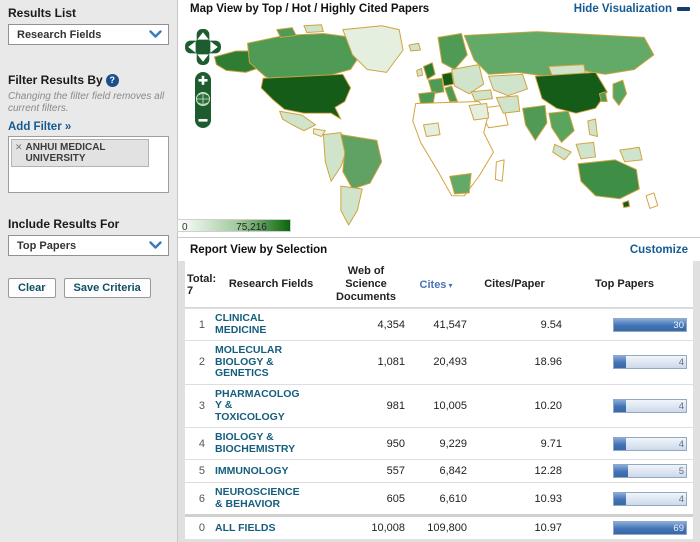 The width and height of the screenshot is (700, 542). What do you see at coordinates (112, 81) in the screenshot?
I see `help-icon: ?` at bounding box center [112, 81].